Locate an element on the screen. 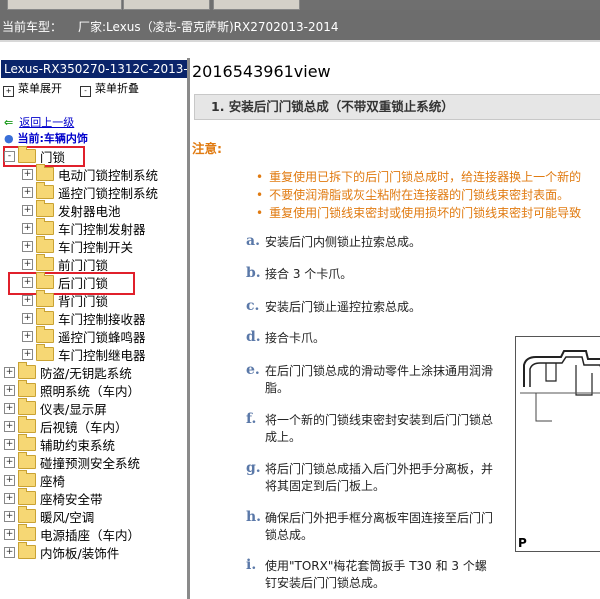  back-link: ⇐ 返回上一级 is located at coordinates (39, 122).